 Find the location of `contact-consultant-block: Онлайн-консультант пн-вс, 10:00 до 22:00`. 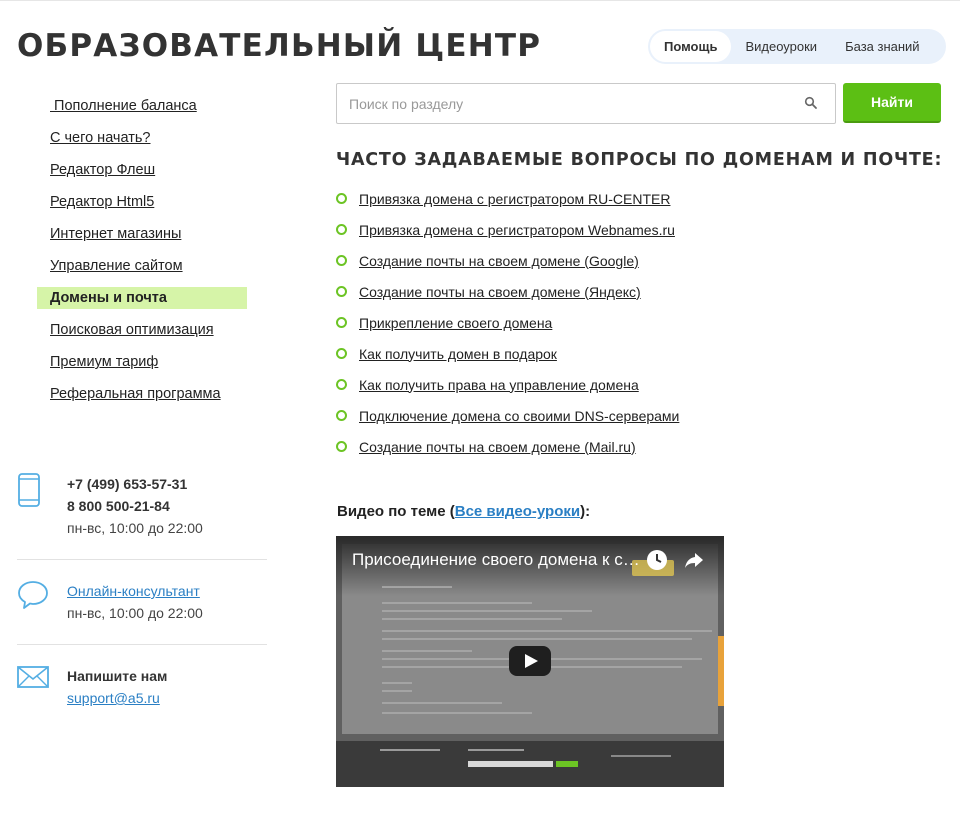

contact-consultant-block: Онлайн-консультант пн-вс, 10:00 до 22:00 is located at coordinates (142, 605).